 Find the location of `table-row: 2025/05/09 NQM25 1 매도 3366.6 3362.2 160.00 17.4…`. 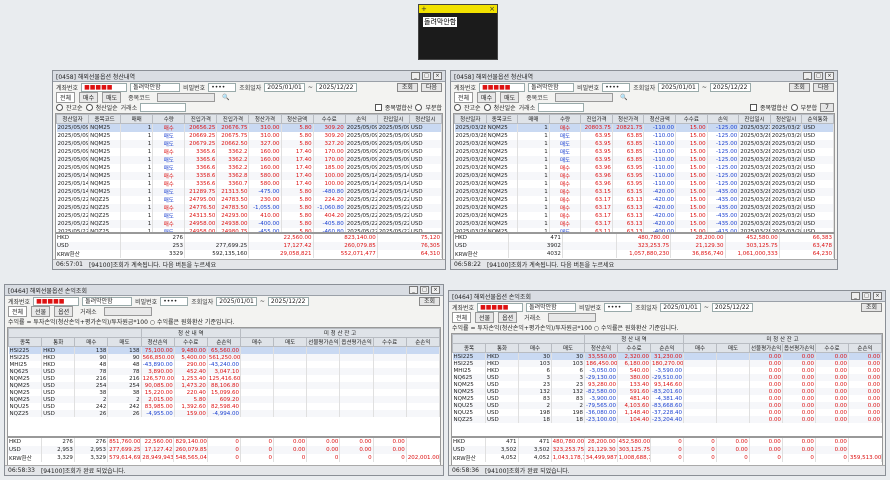

table-row: 2025/05/09 NQM25 1 매도 3366.6 3362.2 160.00 17.4… is located at coordinates (249, 168).